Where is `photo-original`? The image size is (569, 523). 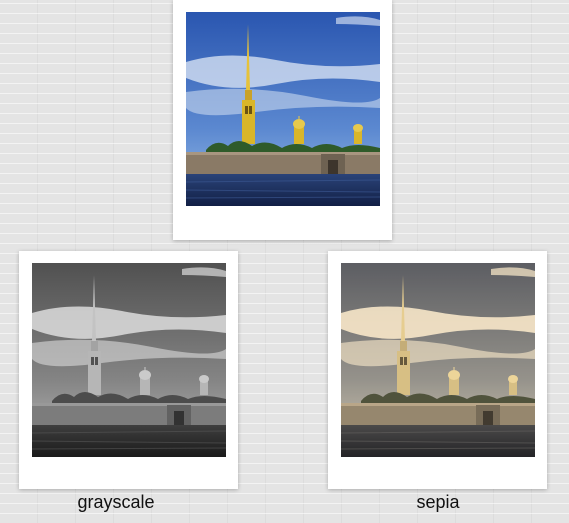 photo-original is located at coordinates (283, 109).